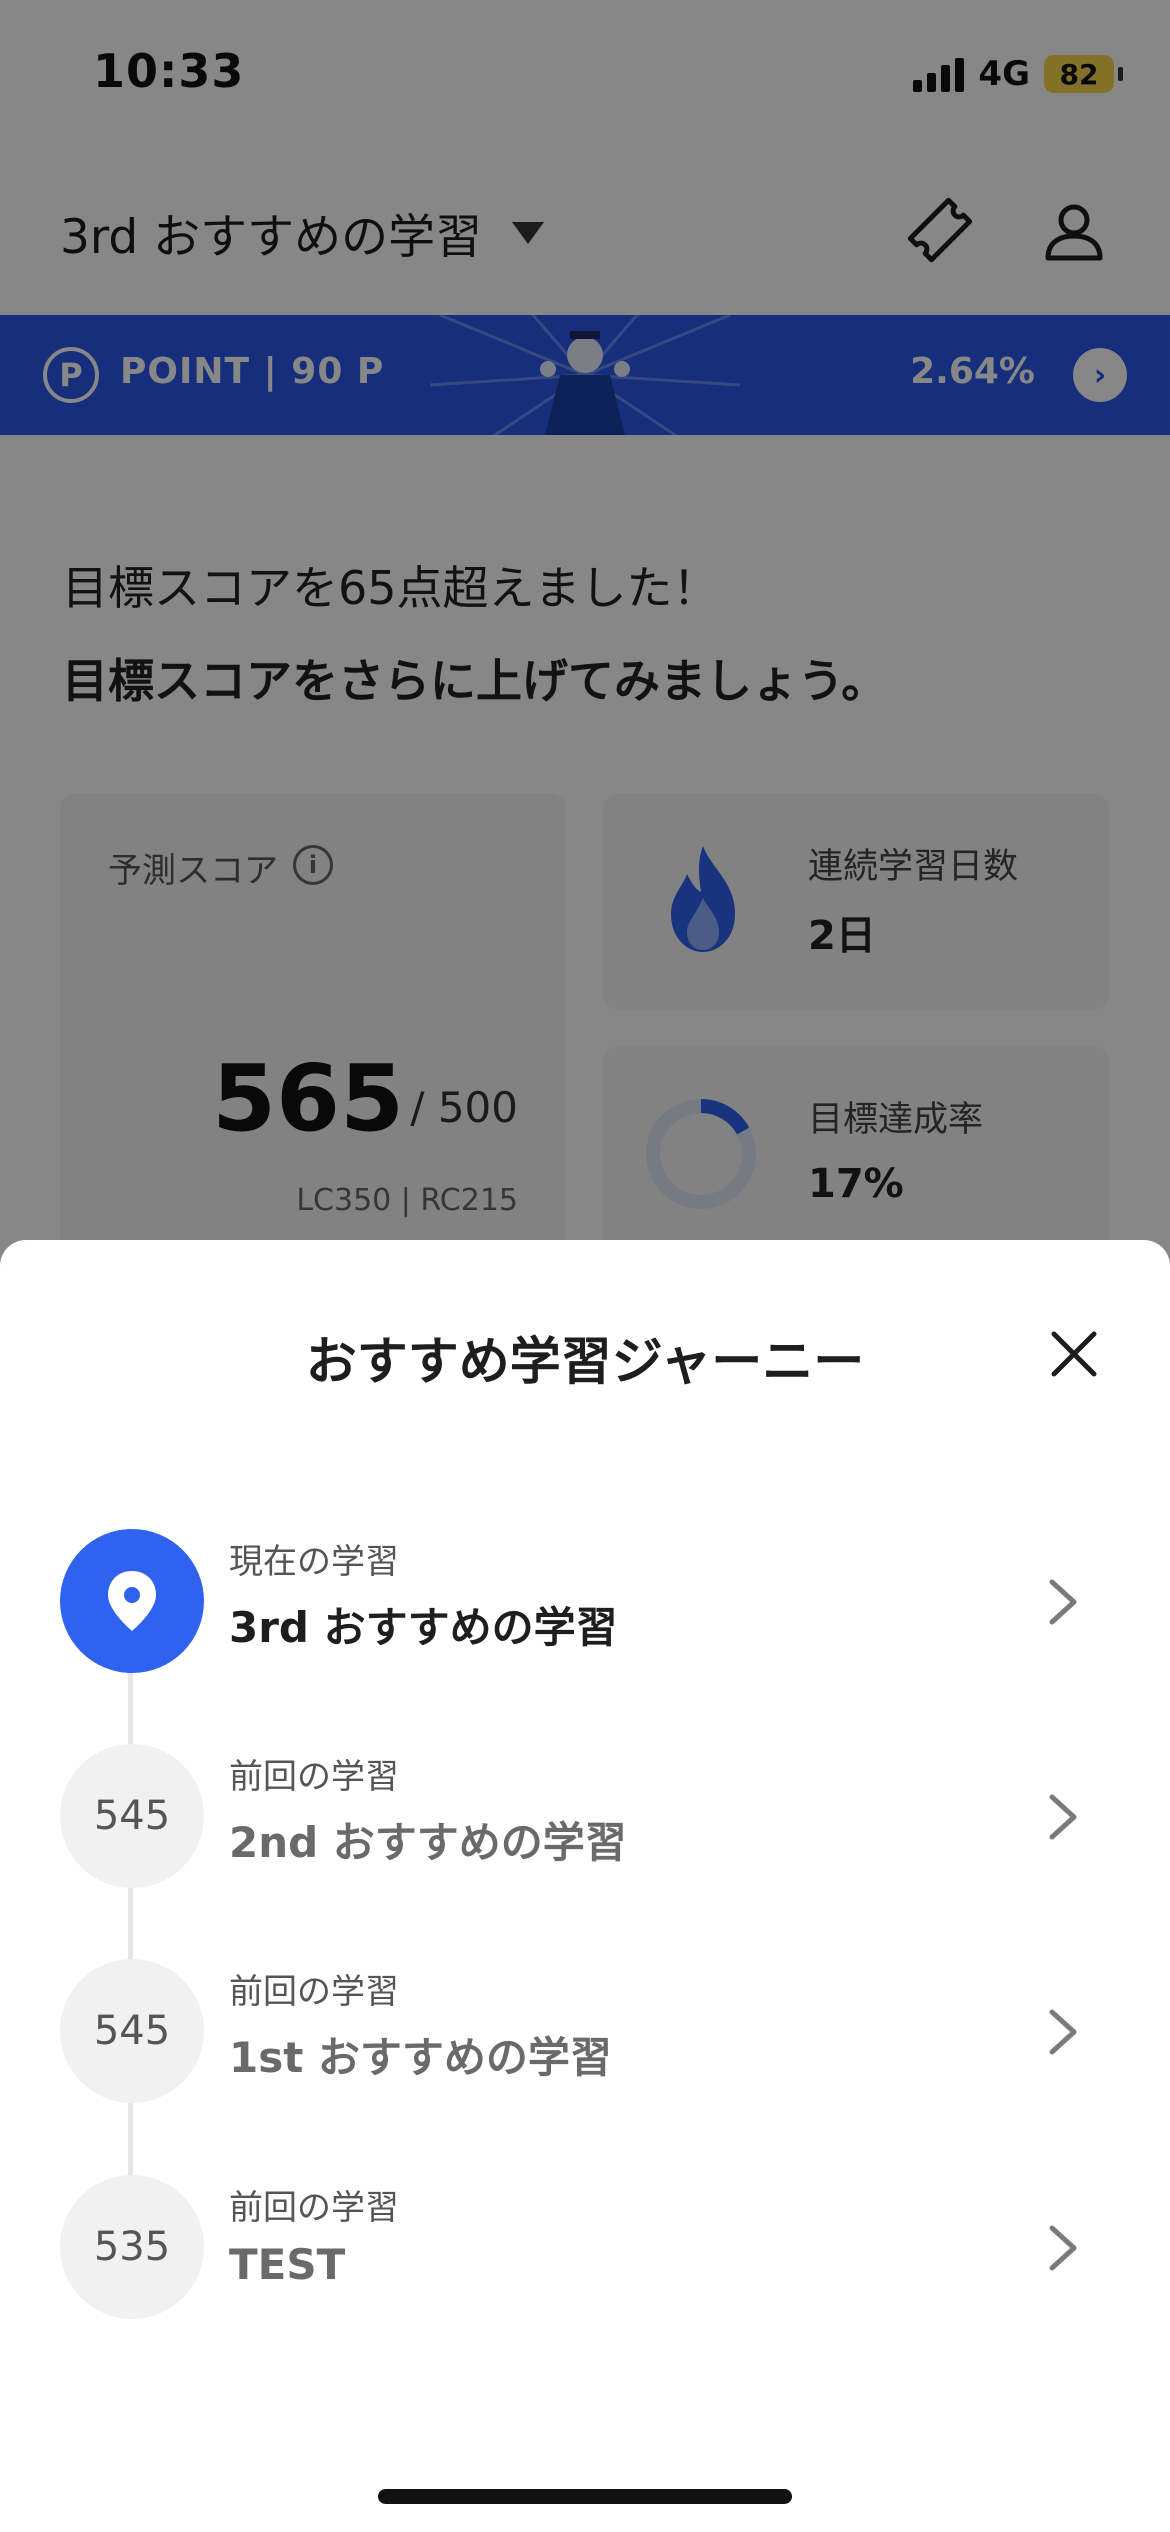 The height and width of the screenshot is (2532, 1170). What do you see at coordinates (585, 1362) in the screenshot?
I see `sheet-title: おすすめ学習ジャーニー` at bounding box center [585, 1362].